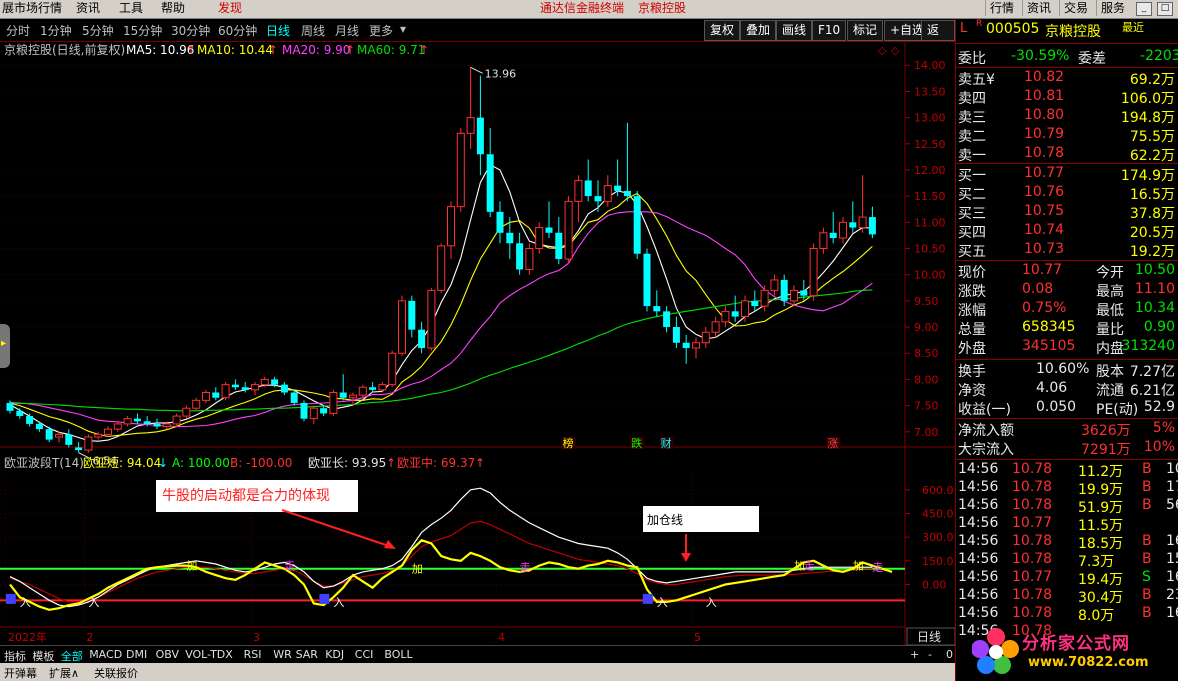  I want to click on indicator-tab: CCI, so click(364, 654).